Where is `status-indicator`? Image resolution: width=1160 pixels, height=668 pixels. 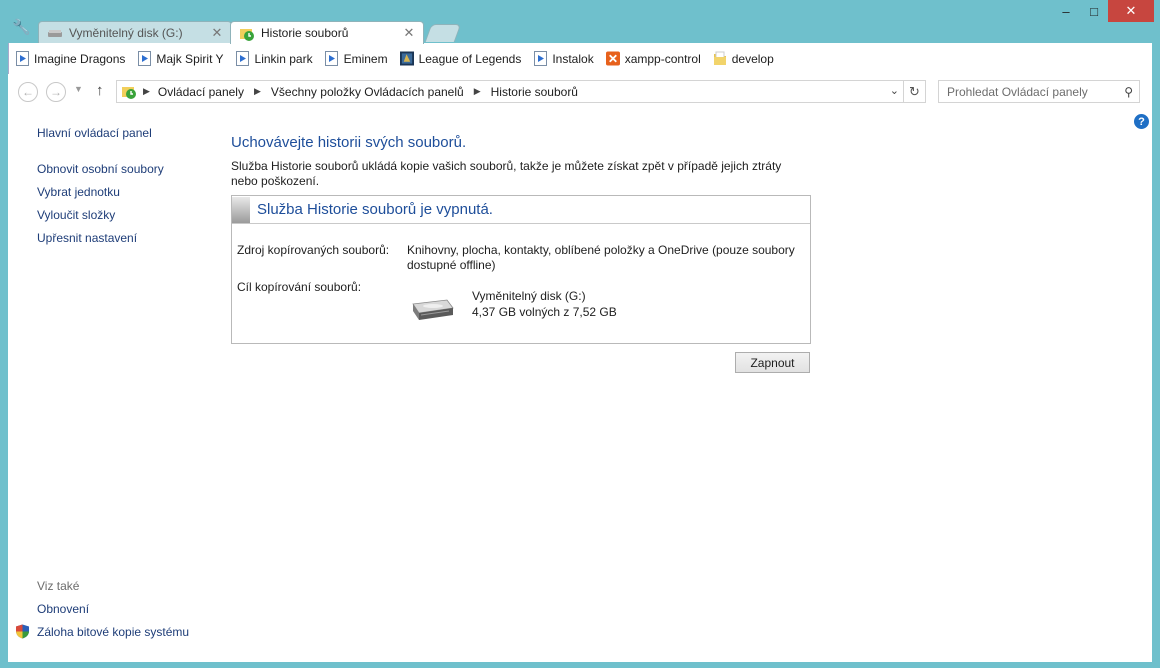 status-indicator is located at coordinates (241, 209).